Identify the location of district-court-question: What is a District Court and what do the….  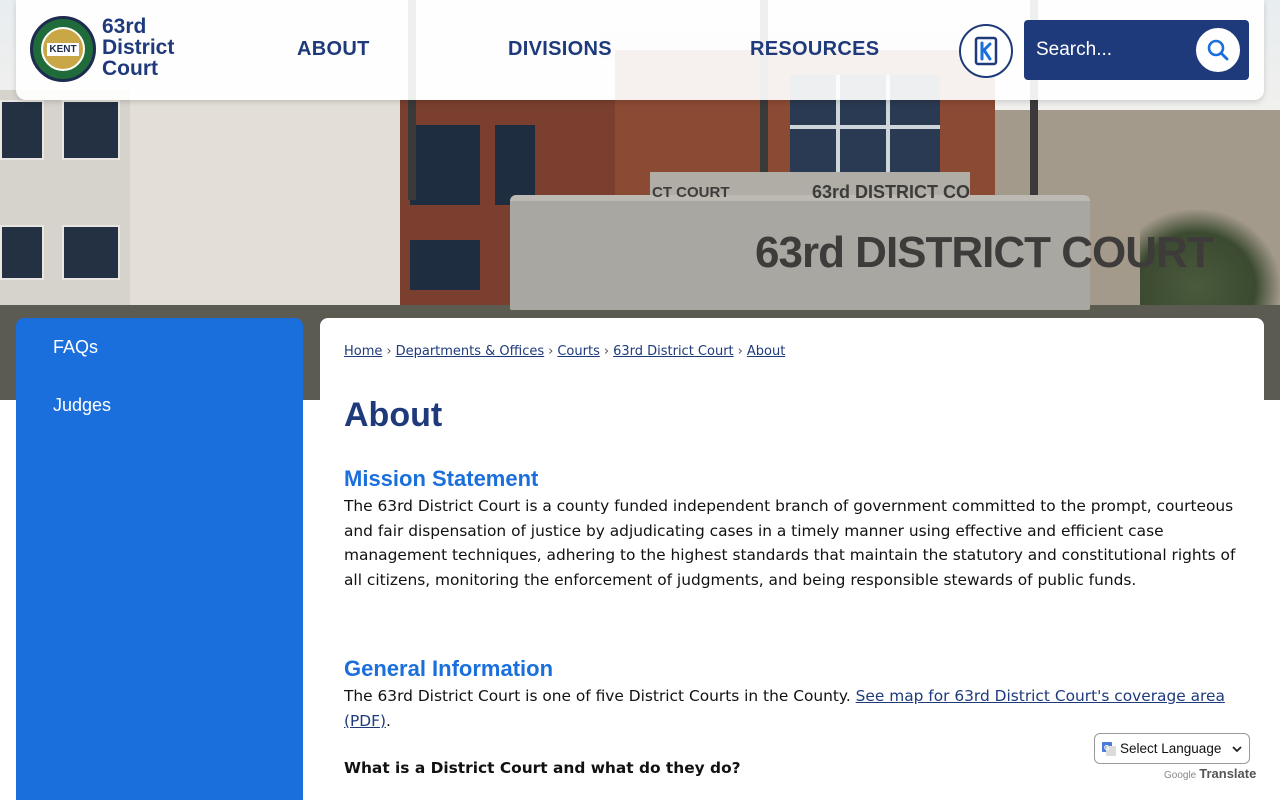
(542, 768).